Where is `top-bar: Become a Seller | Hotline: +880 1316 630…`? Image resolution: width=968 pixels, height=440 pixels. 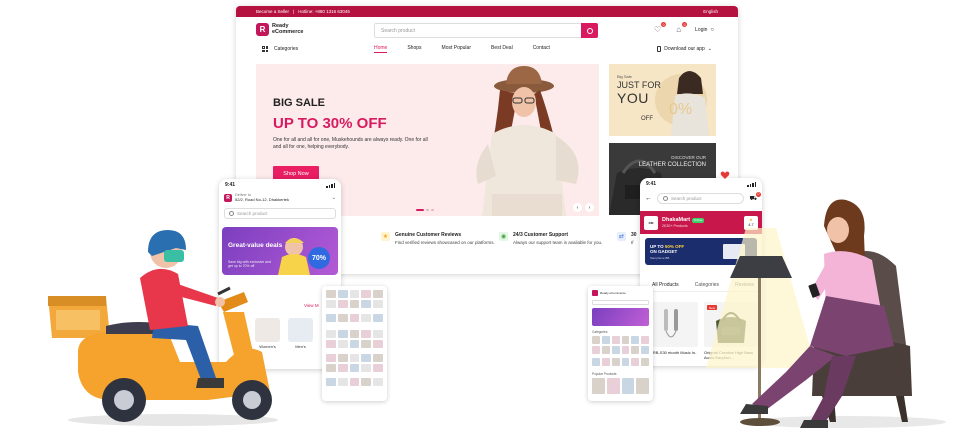 top-bar: Become a Seller | Hotline: +880 1316 630… is located at coordinates (487, 11).